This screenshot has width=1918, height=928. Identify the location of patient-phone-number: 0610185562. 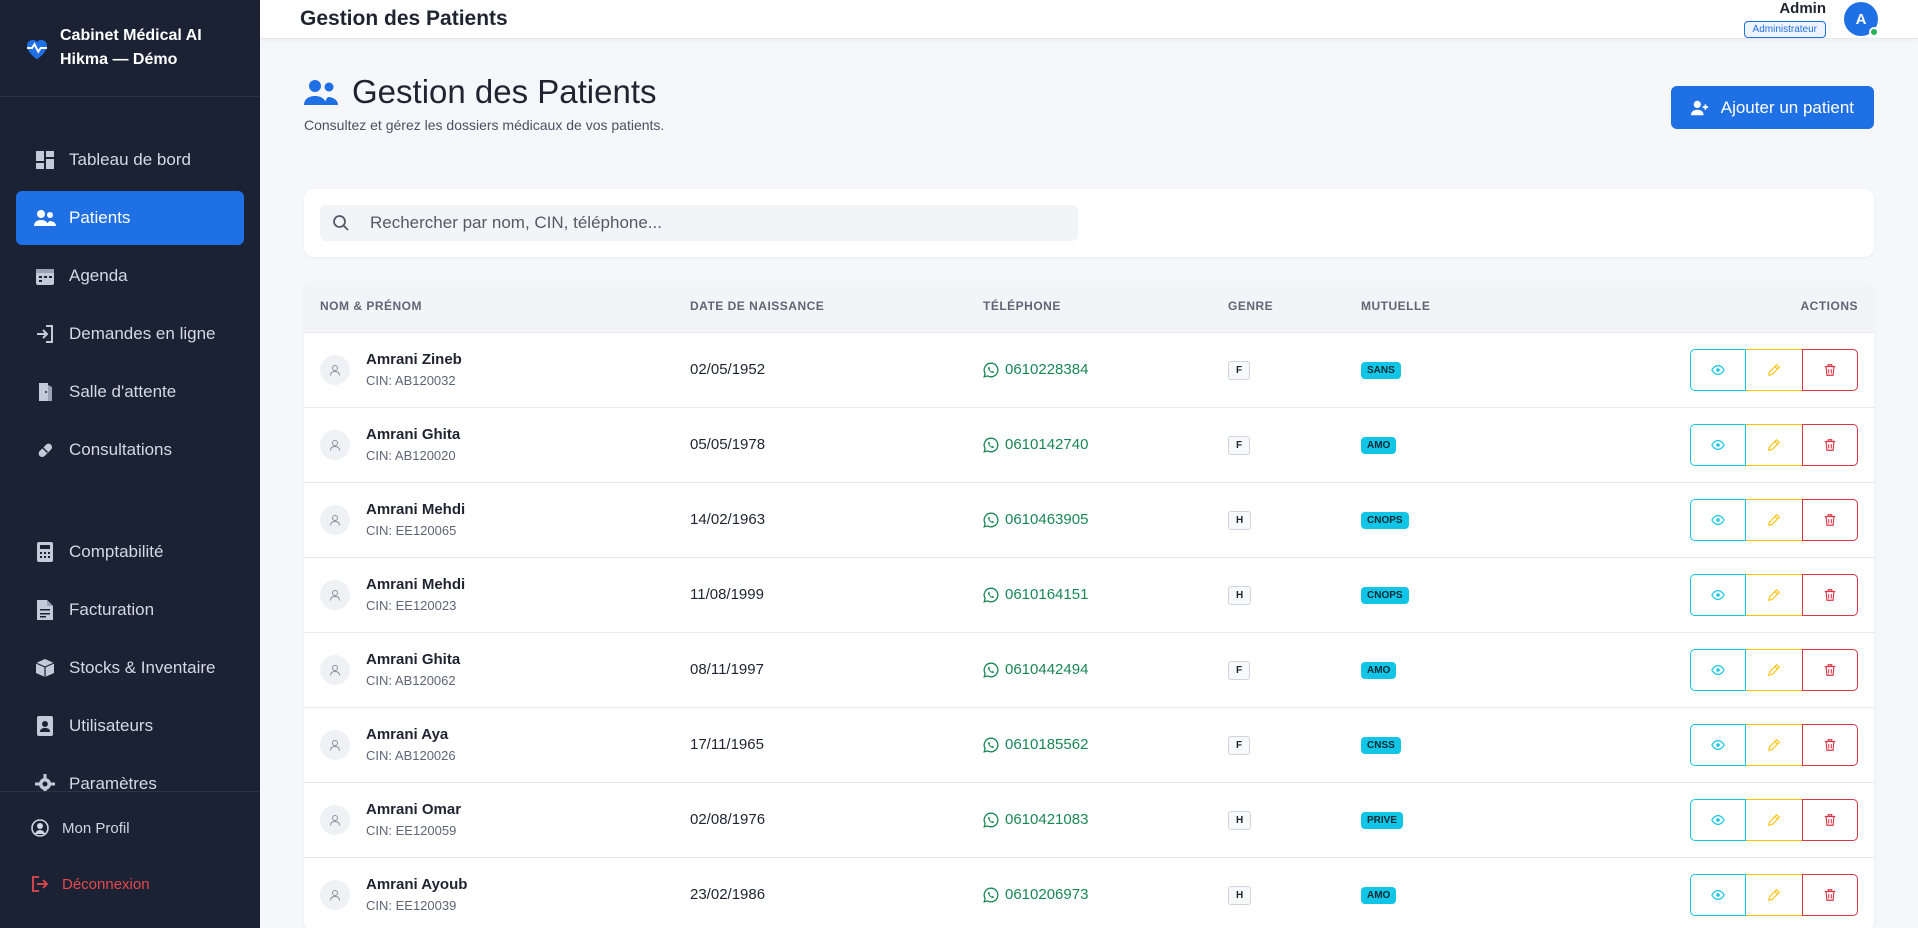
(1047, 744).